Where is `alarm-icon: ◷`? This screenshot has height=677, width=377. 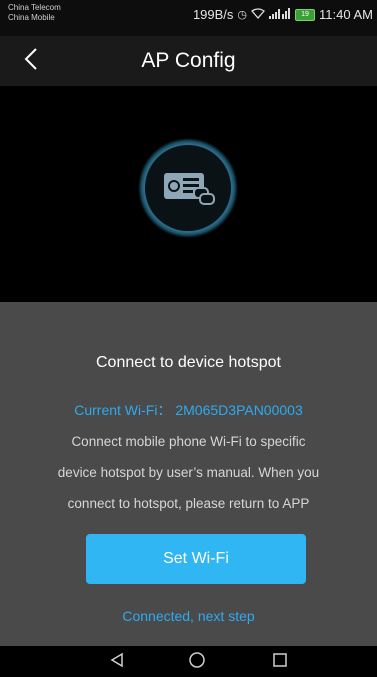 alarm-icon: ◷ is located at coordinates (242, 15).